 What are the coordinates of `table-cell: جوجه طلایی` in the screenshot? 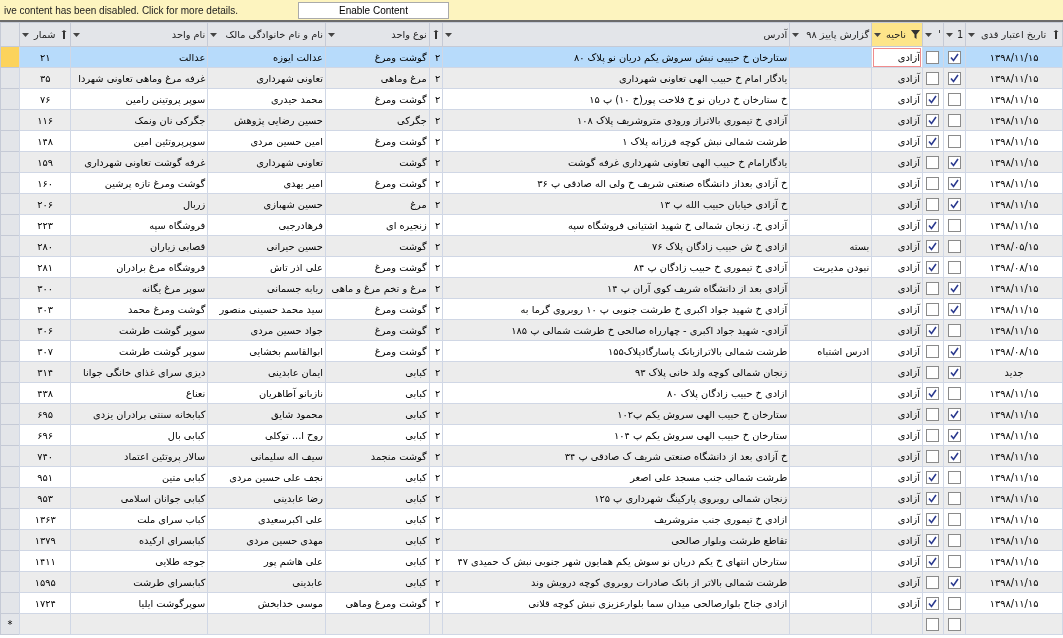 It's located at (139, 561).